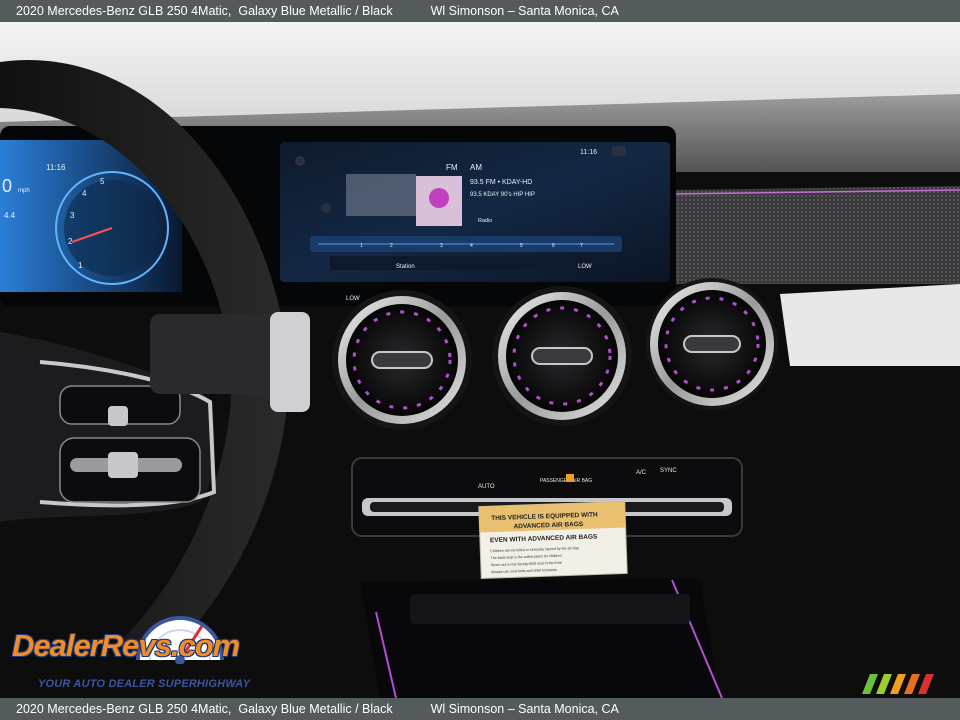 The height and width of the screenshot is (720, 960). What do you see at coordinates (118, 416) in the screenshot?
I see `wheel-ok-button` at bounding box center [118, 416].